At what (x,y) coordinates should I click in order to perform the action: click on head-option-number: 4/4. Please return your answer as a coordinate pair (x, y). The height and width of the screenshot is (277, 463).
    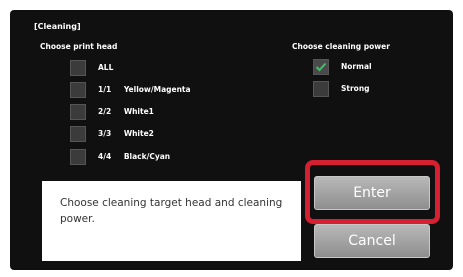
    Looking at the image, I should click on (105, 156).